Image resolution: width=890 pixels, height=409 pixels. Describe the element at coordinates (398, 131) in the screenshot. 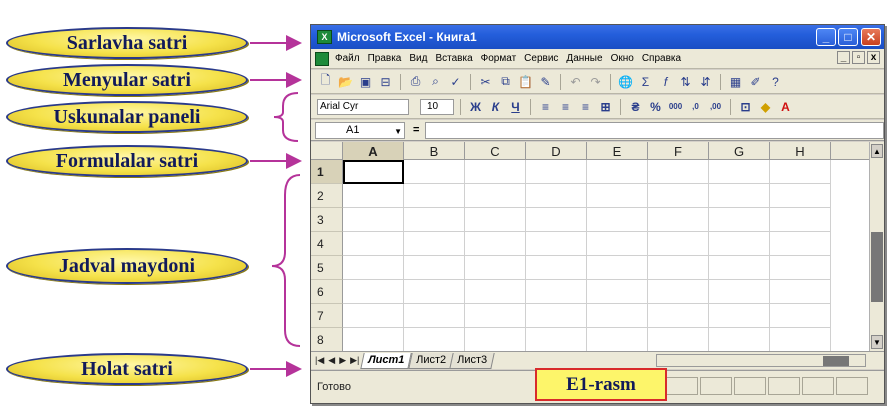

I see `chevron-down-icon: ▼` at that location.